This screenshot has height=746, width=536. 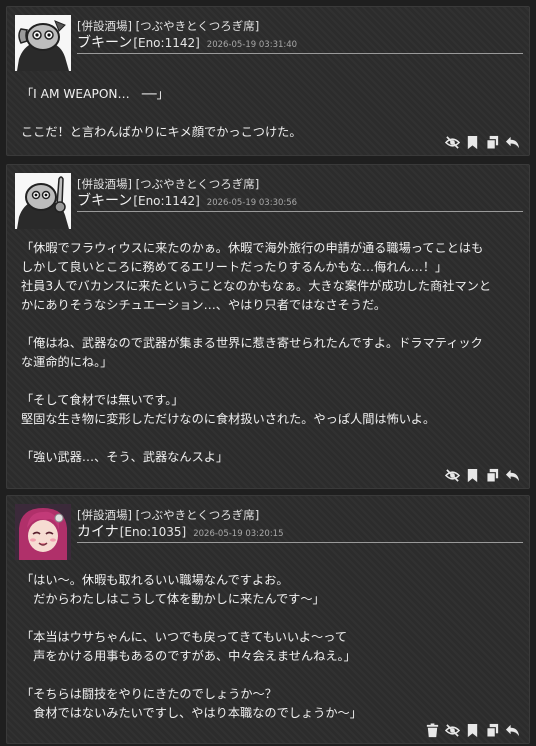 What do you see at coordinates (432, 730) in the screenshot?
I see `trash-icon` at bounding box center [432, 730].